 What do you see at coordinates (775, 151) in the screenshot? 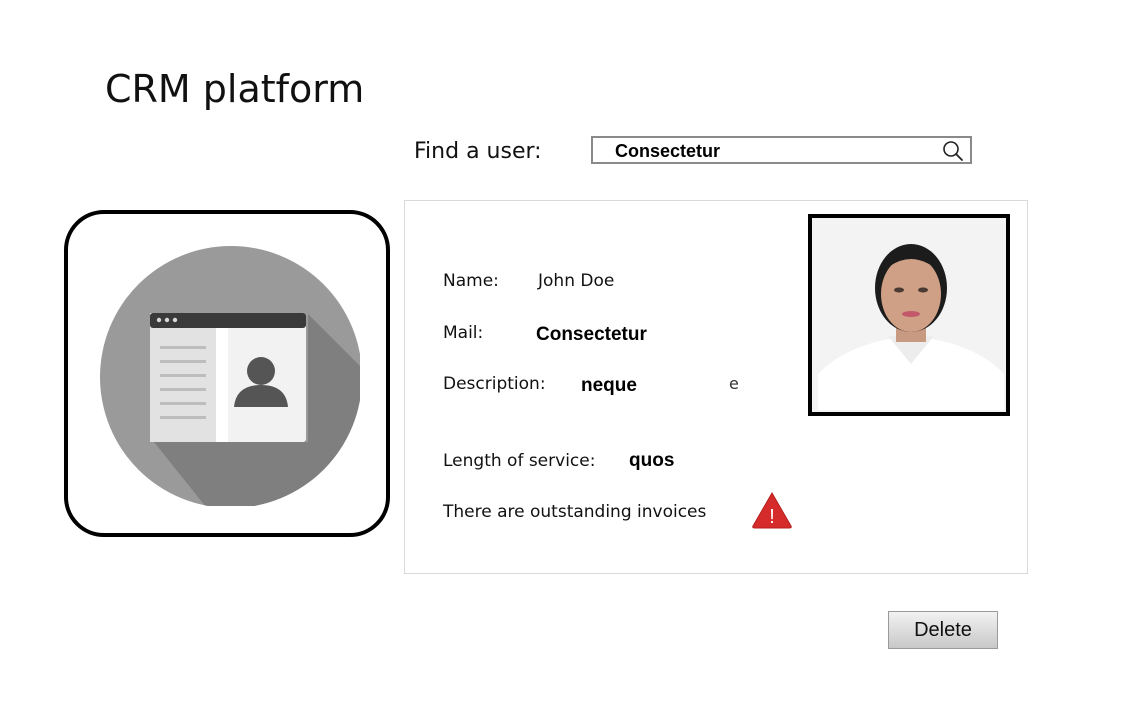
I see `search-input` at bounding box center [775, 151].